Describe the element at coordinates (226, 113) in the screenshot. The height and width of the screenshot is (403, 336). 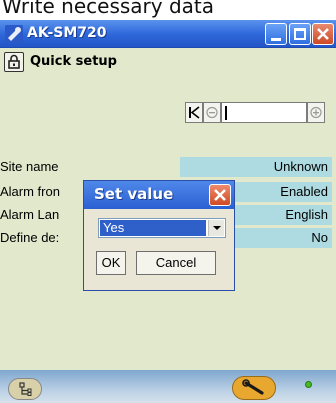
I see `record-position-cursor` at that location.